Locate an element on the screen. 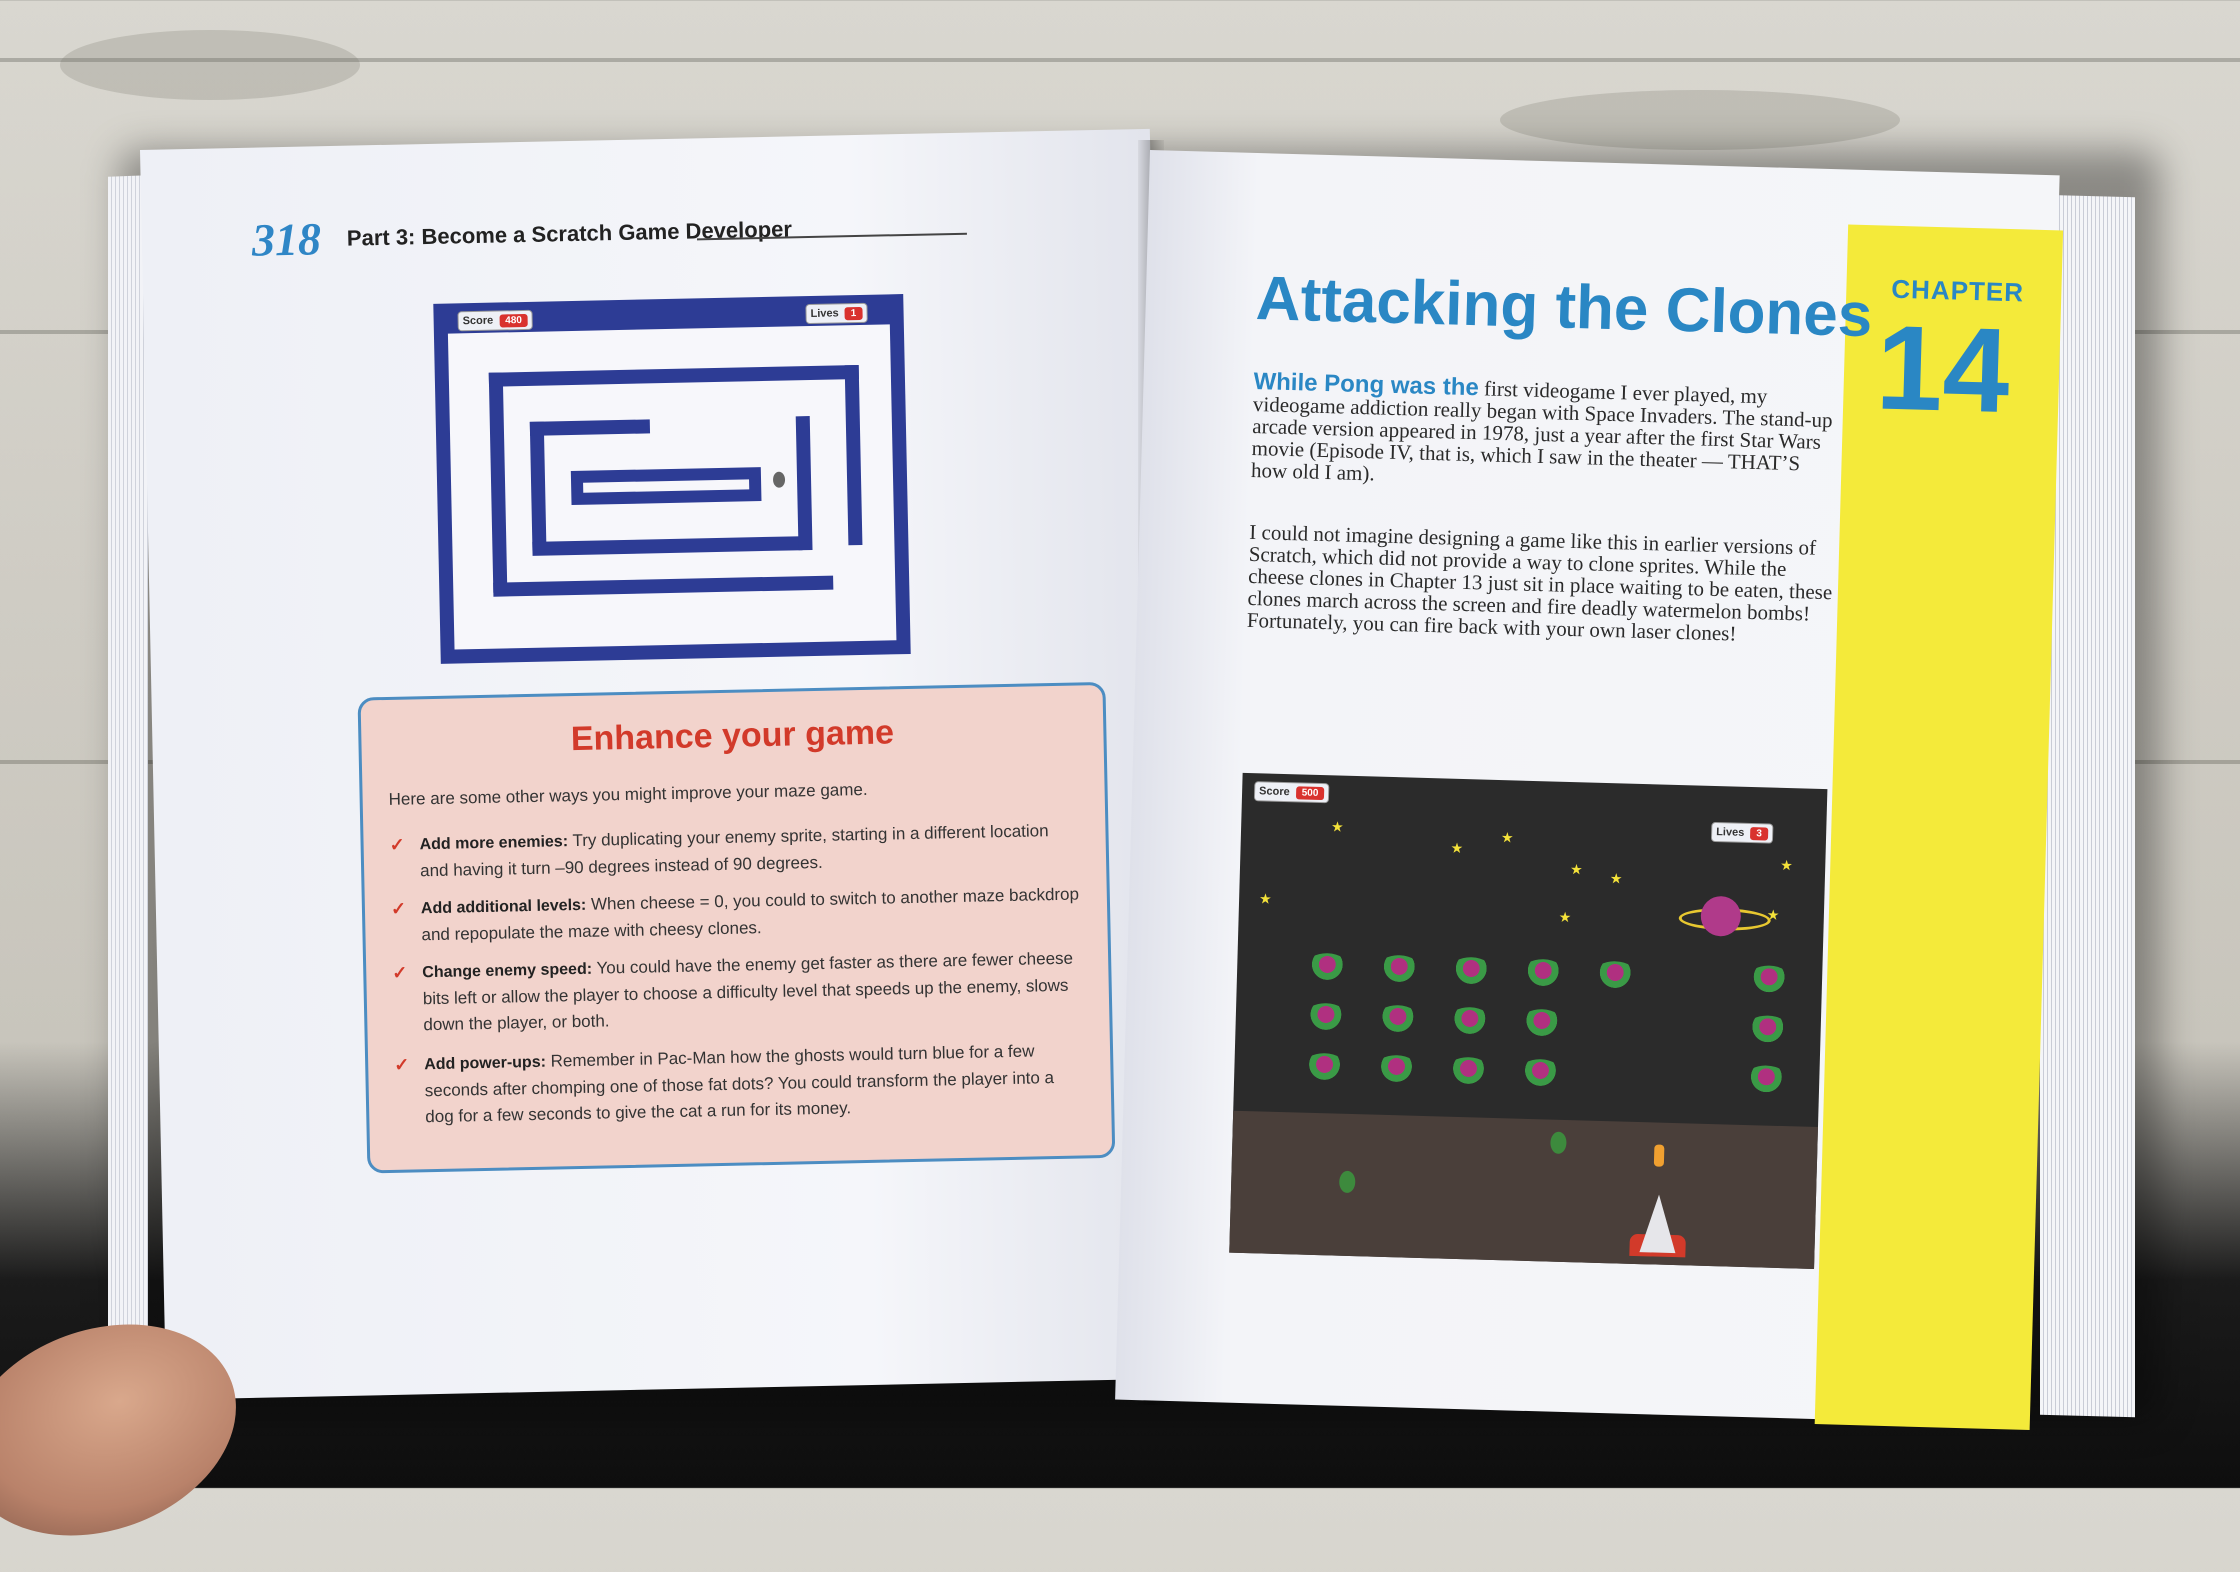  lives-display: Lives 1 is located at coordinates (836, 313).